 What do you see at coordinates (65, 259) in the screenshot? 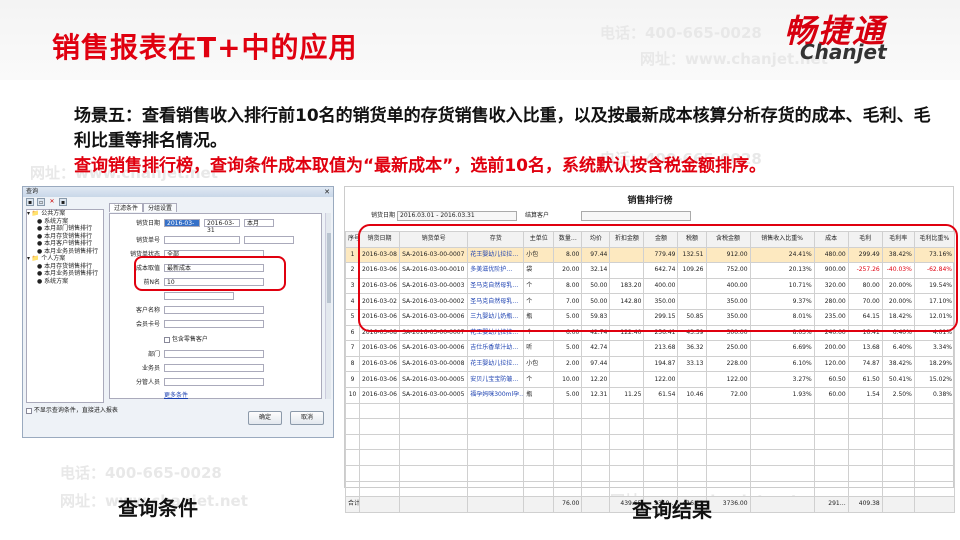
I see `tree-item: ▾ 📁 个人方案` at bounding box center [65, 259].